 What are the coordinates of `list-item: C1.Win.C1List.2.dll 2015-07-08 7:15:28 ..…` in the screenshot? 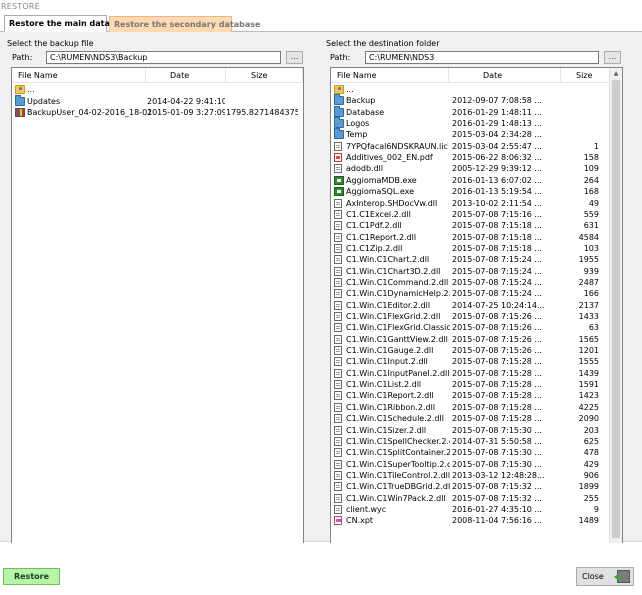 It's located at (476, 384).